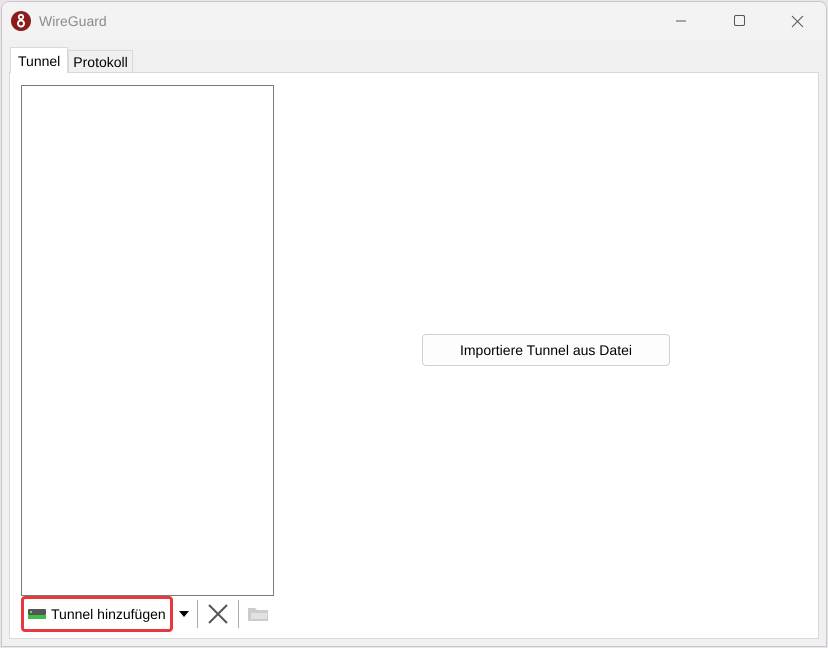 Image resolution: width=828 pixels, height=648 pixels. Describe the element at coordinates (546, 350) in the screenshot. I see `import-button: Importiere Tunnel aus Datei` at that location.